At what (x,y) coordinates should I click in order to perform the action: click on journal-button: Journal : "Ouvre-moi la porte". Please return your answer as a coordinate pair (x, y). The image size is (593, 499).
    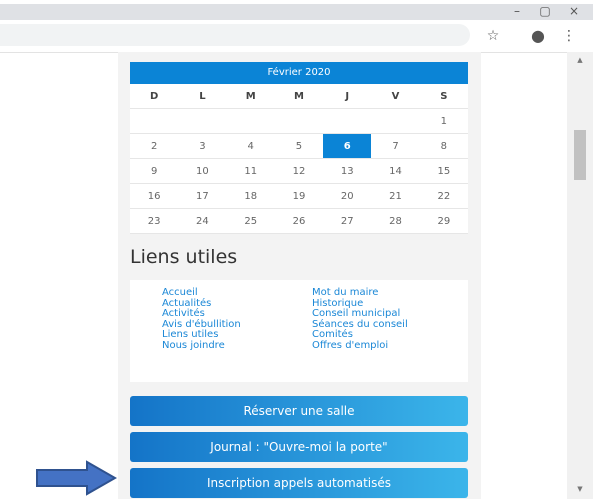
    Looking at the image, I should click on (299, 447).